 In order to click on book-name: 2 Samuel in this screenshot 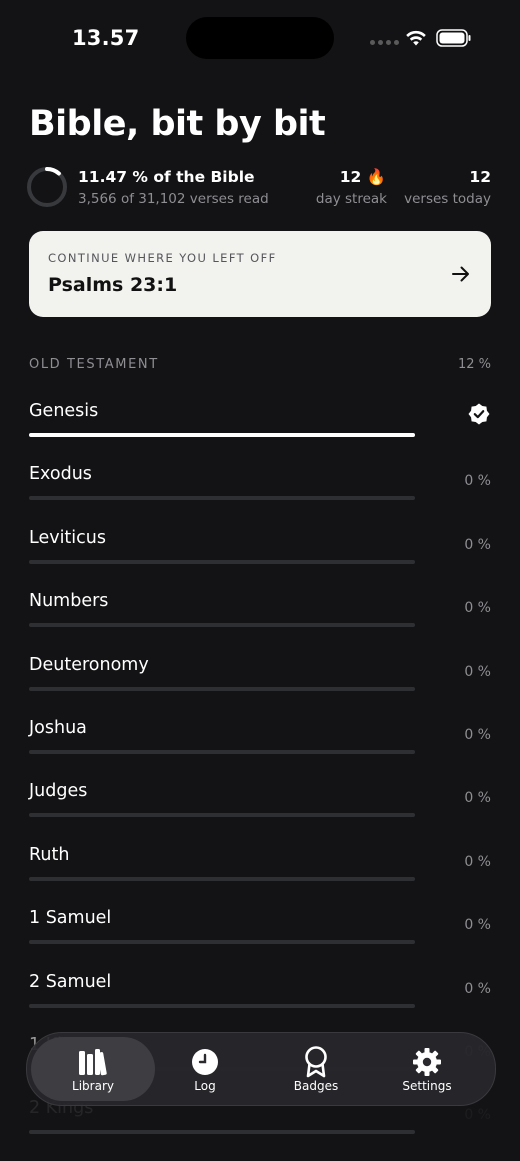, I will do `click(70, 981)`.